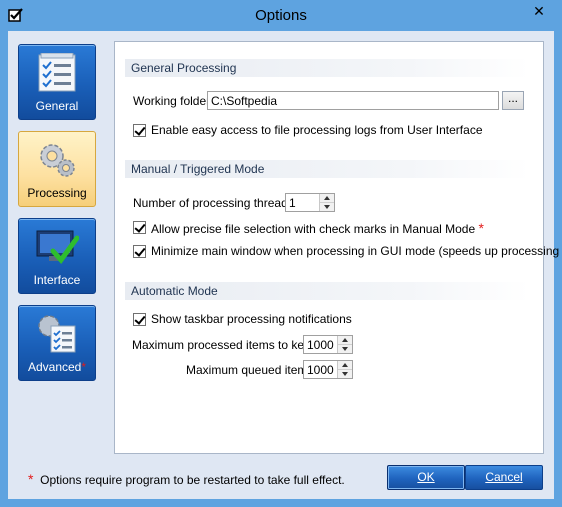 This screenshot has height=507, width=562. Describe the element at coordinates (320, 345) in the screenshot. I see `max-processed-value: 1000` at that location.